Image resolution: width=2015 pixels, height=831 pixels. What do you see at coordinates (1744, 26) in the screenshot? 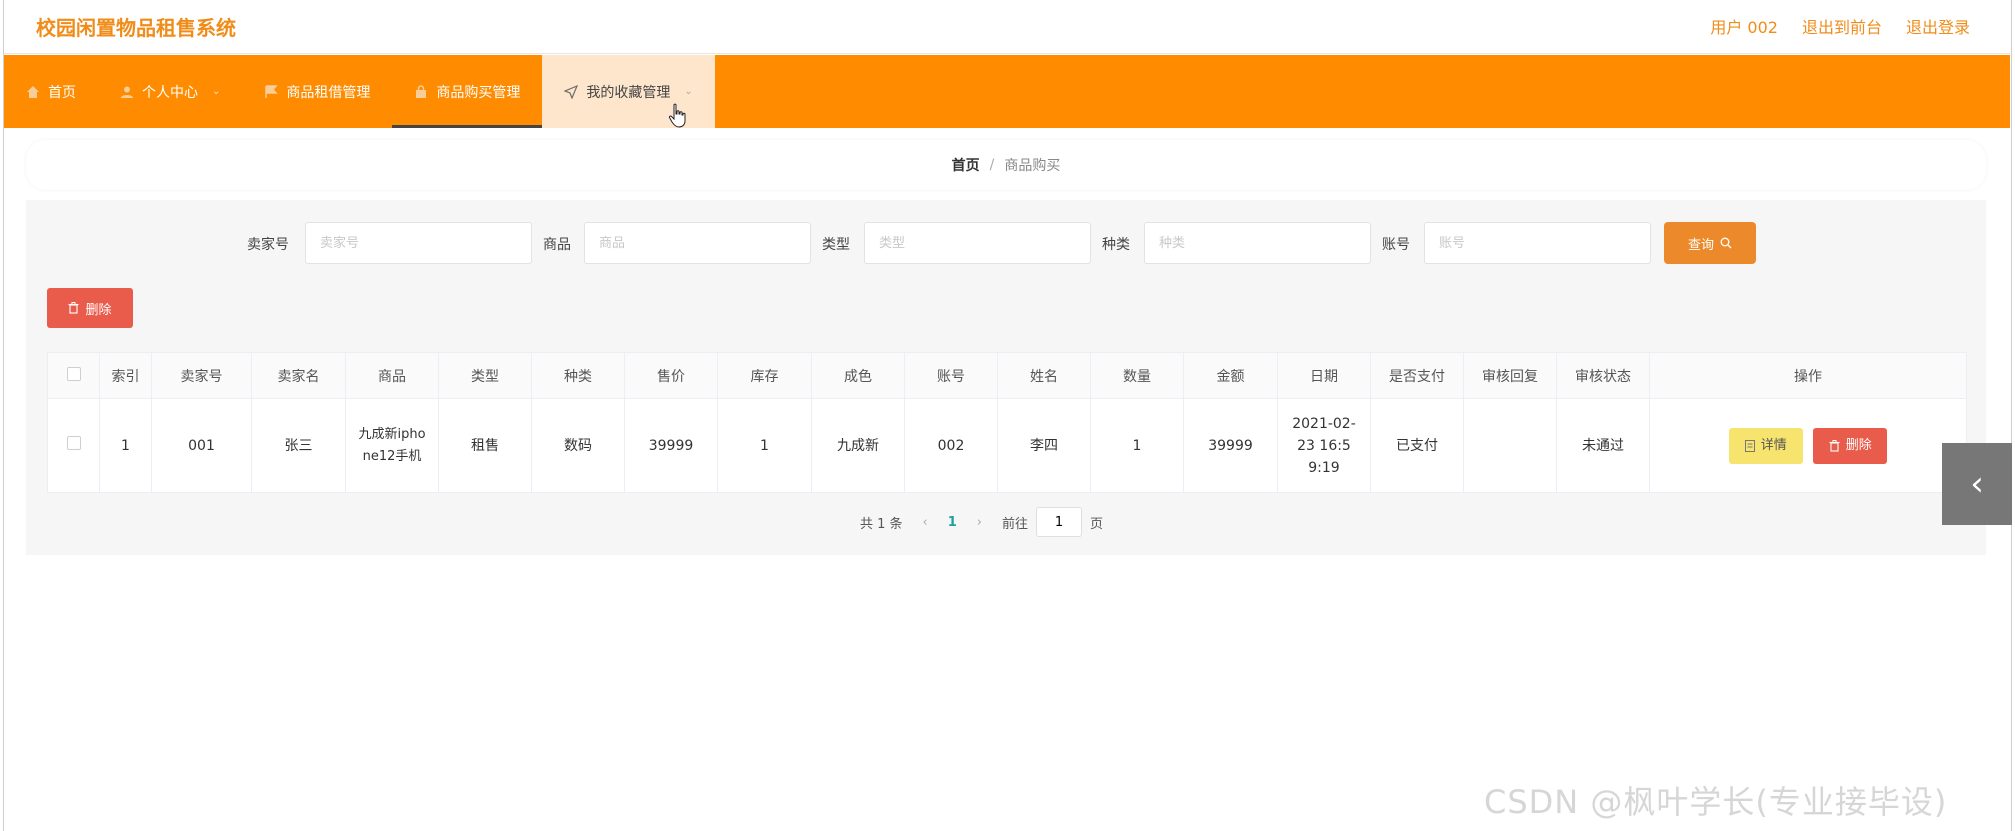
I see `user-label: 用户 002` at bounding box center [1744, 26].